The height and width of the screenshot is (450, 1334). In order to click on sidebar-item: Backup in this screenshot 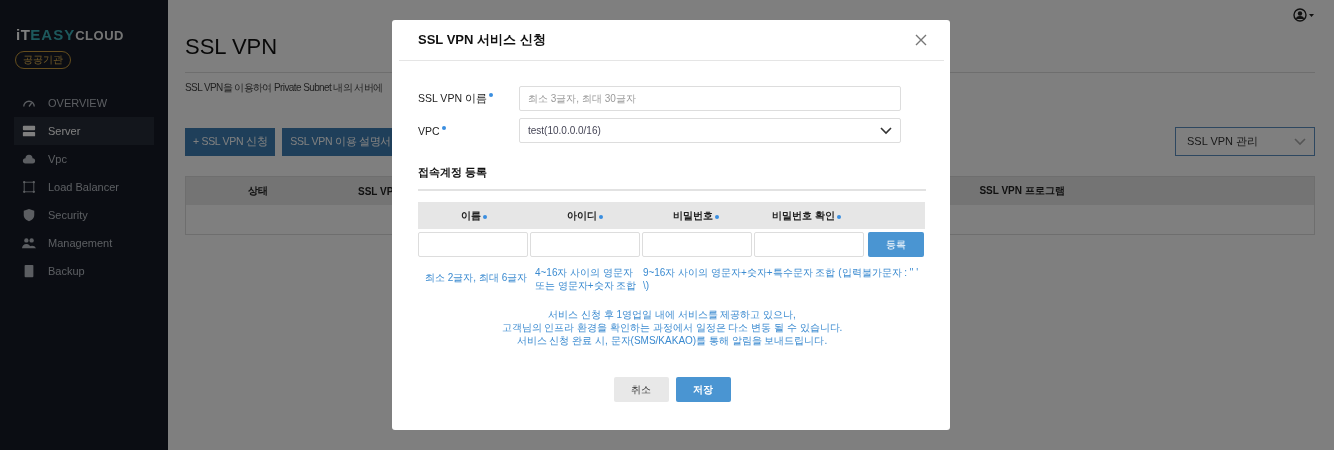, I will do `click(84, 271)`.